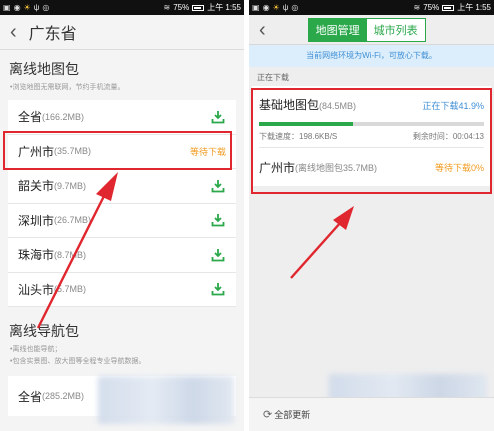 The width and height of the screenshot is (494, 431). I want to click on download-item: 广州市 (离线地图包35.7MB) 等待下载0%, so click(371, 167).